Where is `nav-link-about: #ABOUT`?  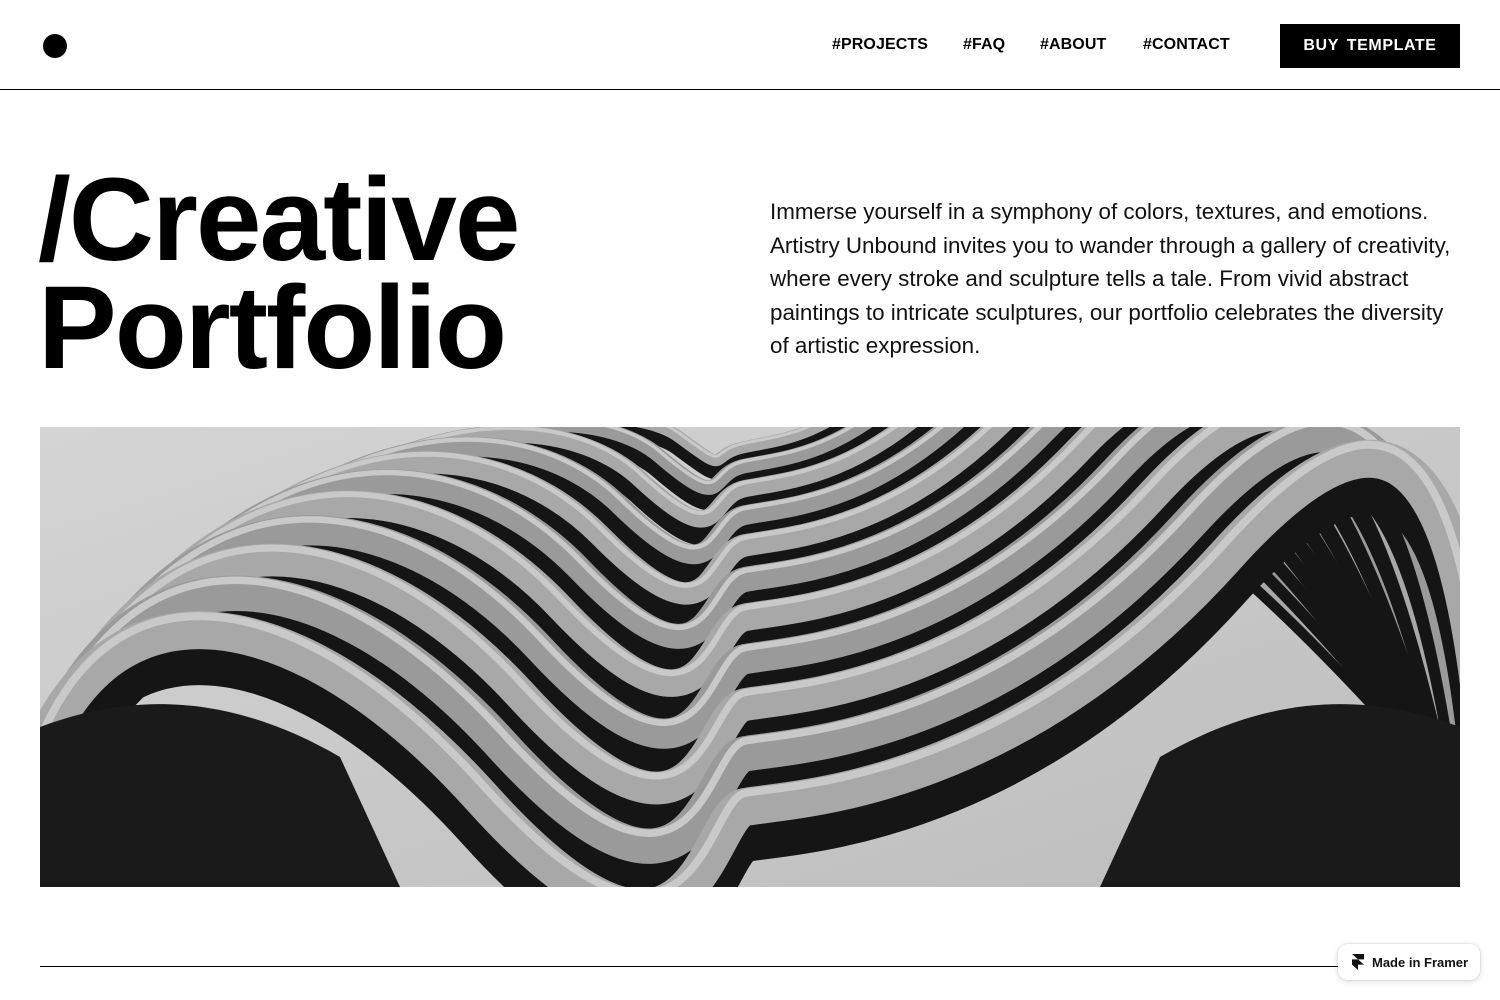 nav-link-about: #ABOUT is located at coordinates (1073, 45).